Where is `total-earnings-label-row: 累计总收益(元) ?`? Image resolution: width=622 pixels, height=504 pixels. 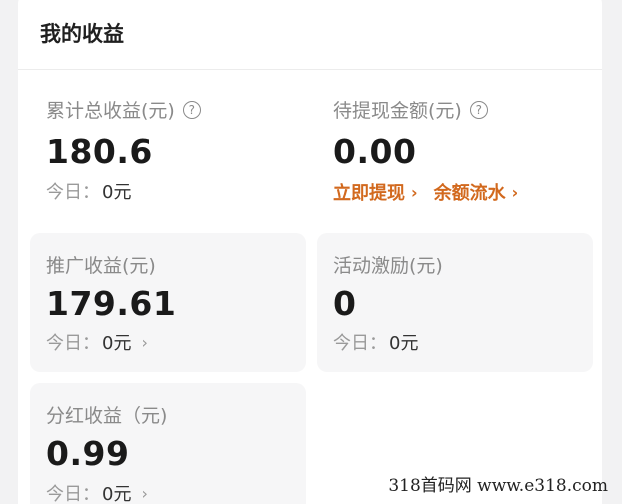 total-earnings-label-row: 累计总收益(元) ? is located at coordinates (123, 109).